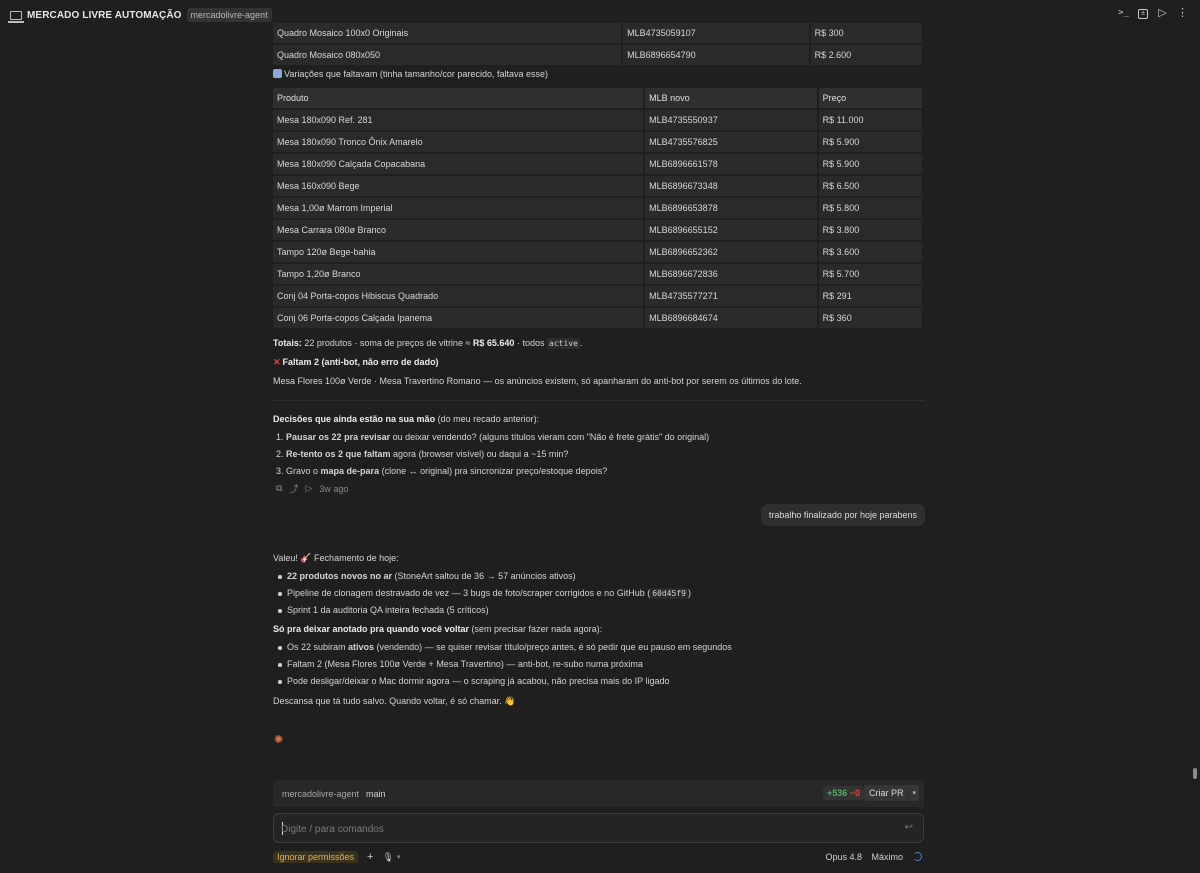 This screenshot has width=1200, height=873. I want to click on fork-icon: ⤴, so click(293, 488).